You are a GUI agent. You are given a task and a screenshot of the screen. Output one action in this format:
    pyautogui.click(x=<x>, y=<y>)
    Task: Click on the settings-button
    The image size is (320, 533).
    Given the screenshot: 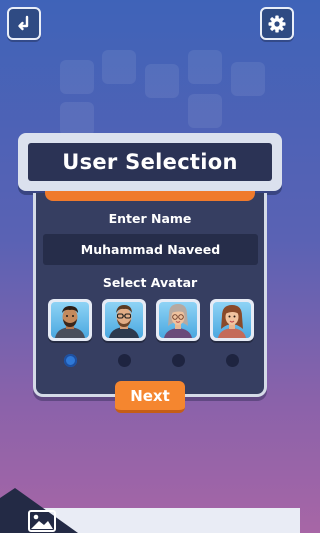 What is the action you would take?
    pyautogui.click(x=277, y=23)
    